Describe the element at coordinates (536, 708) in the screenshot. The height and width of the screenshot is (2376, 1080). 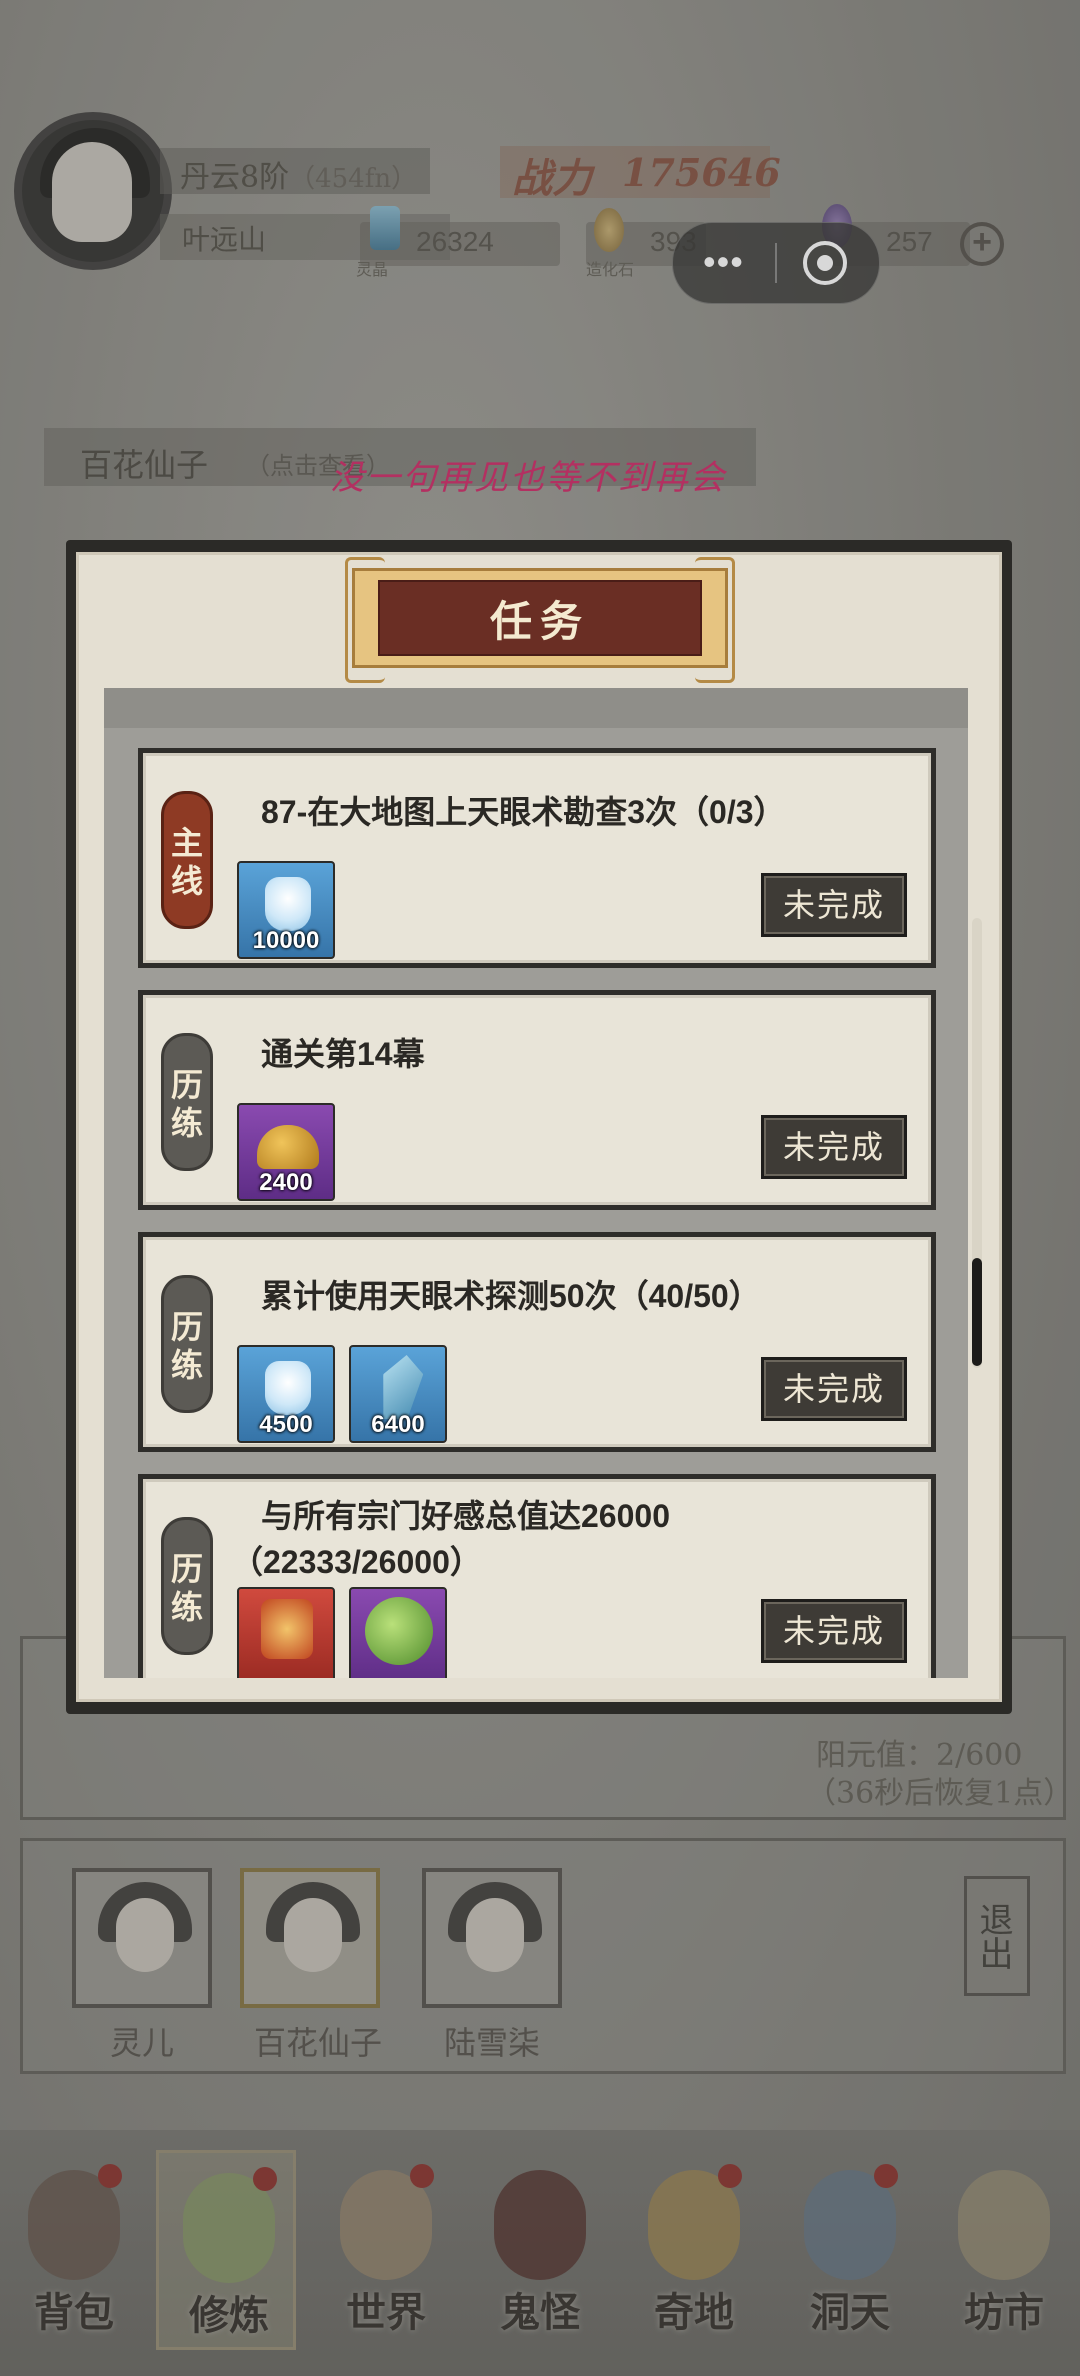
I see `list-header-strip` at that location.